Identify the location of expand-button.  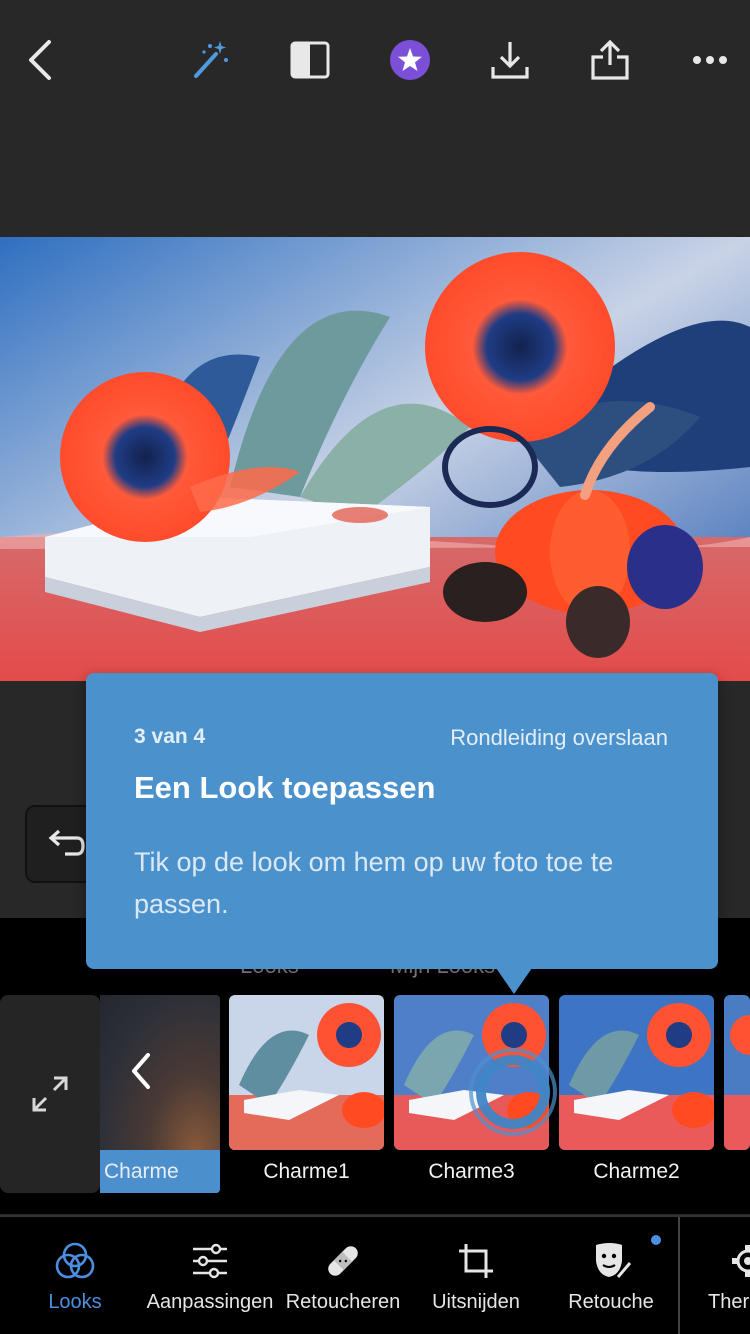
(50, 1094).